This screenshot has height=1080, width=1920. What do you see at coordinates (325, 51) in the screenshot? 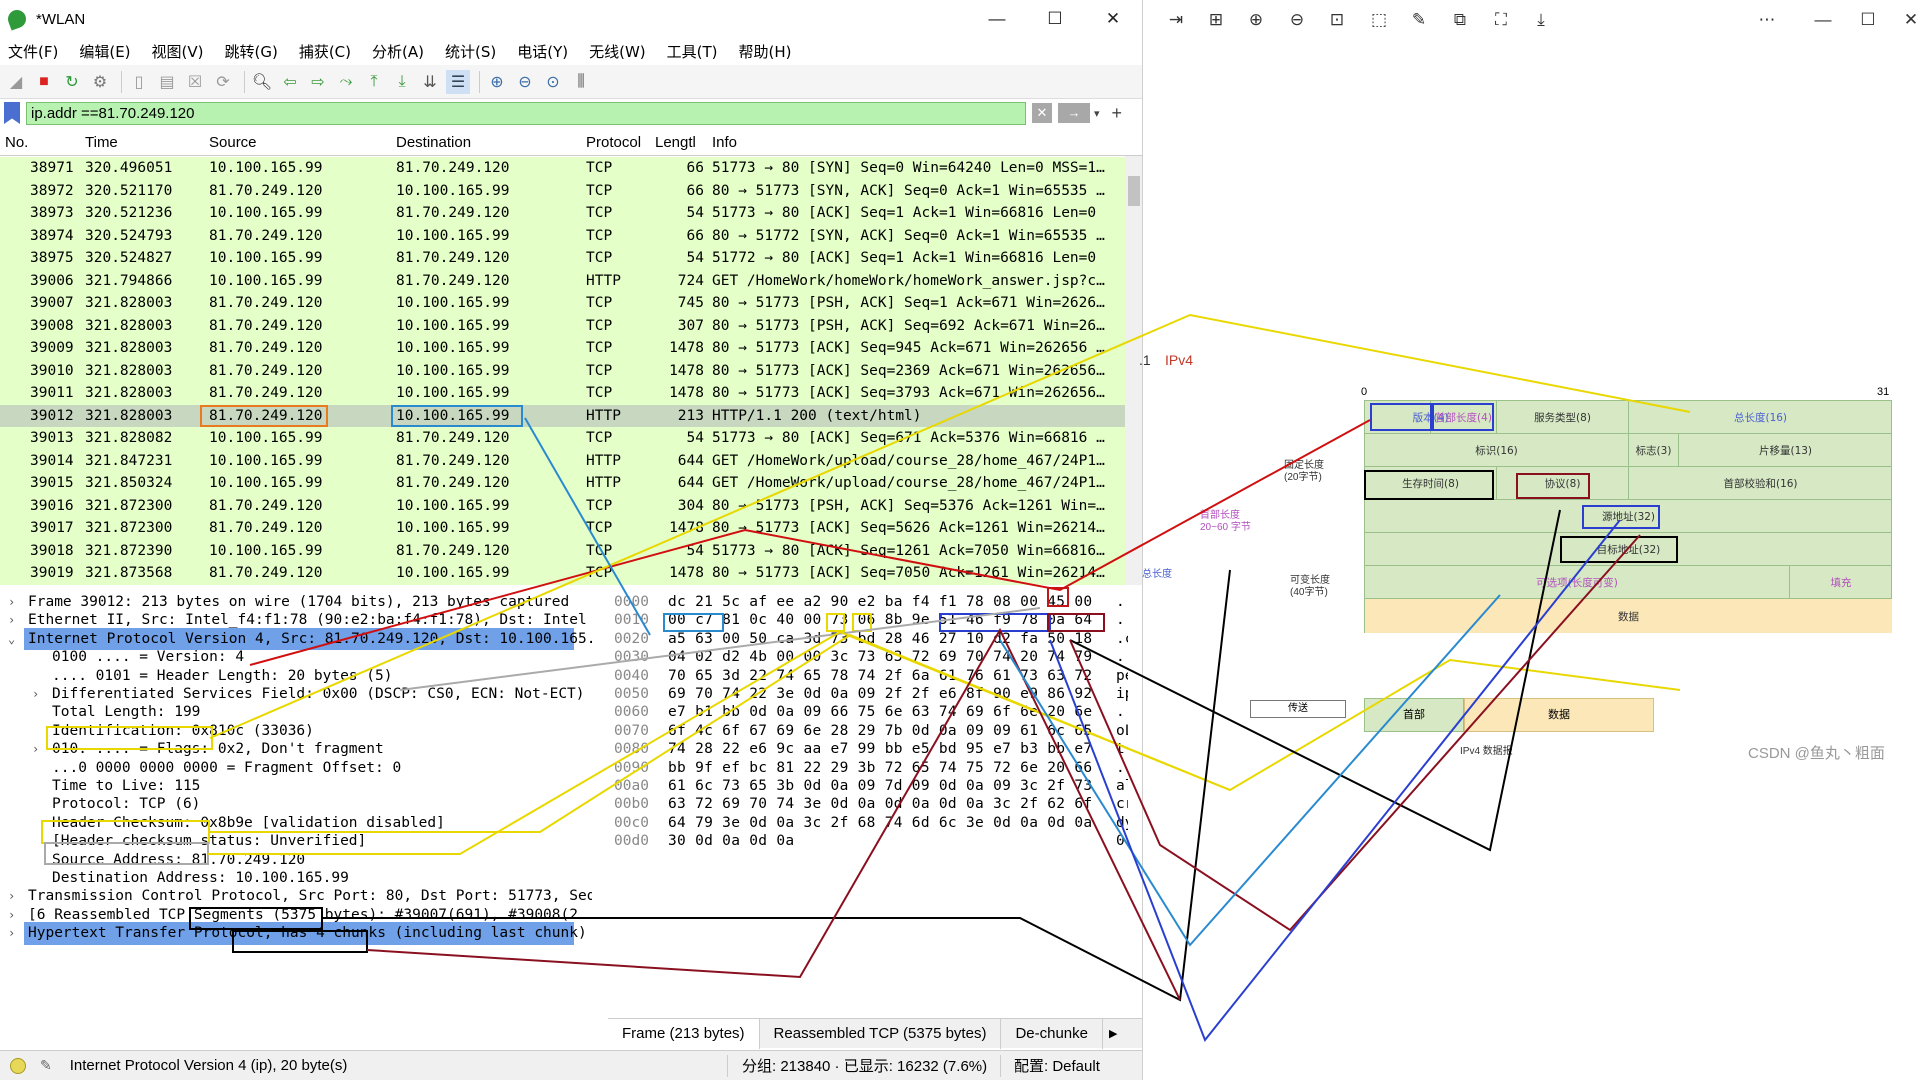
I see `menu-item-4: 捕获(C)` at bounding box center [325, 51].